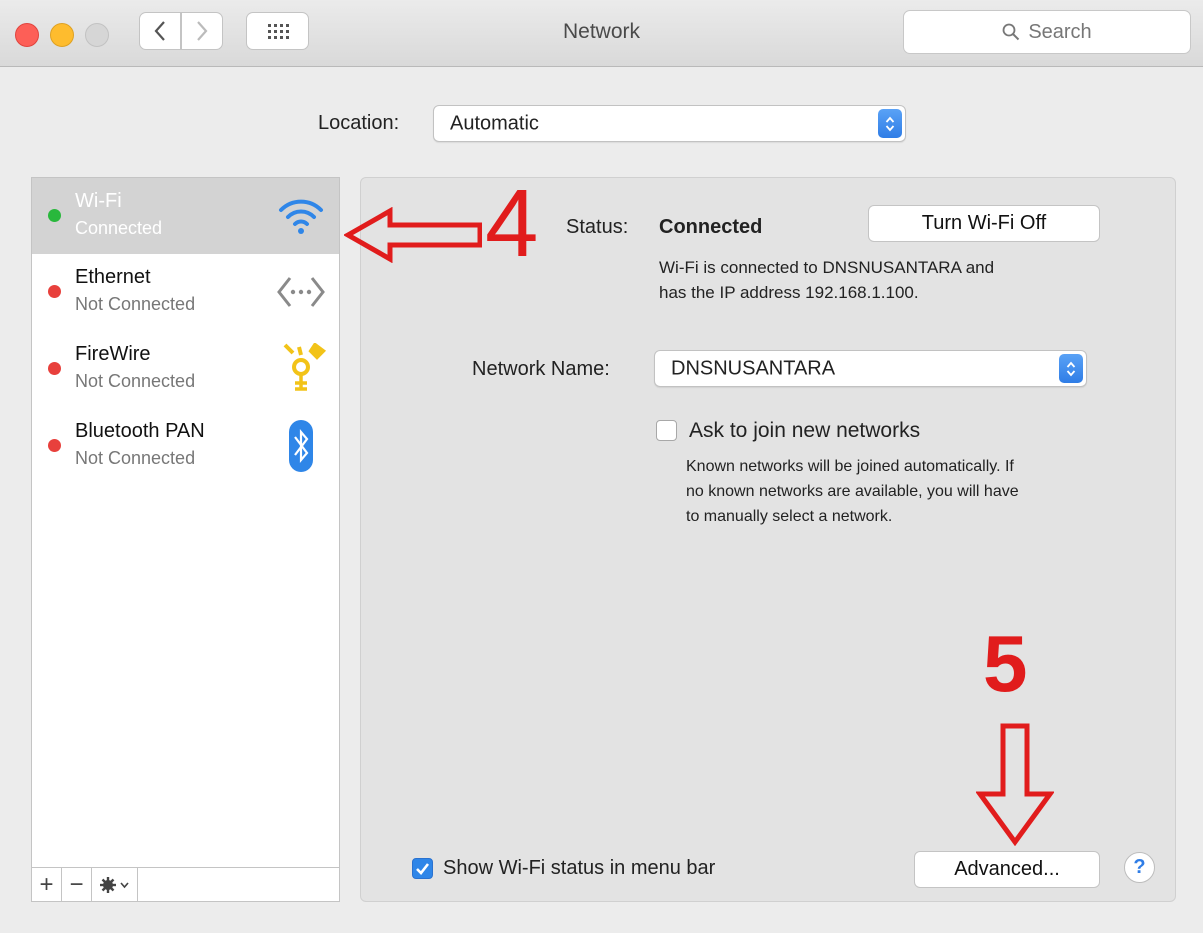  I want to click on location-label: Location:, so click(359, 123).